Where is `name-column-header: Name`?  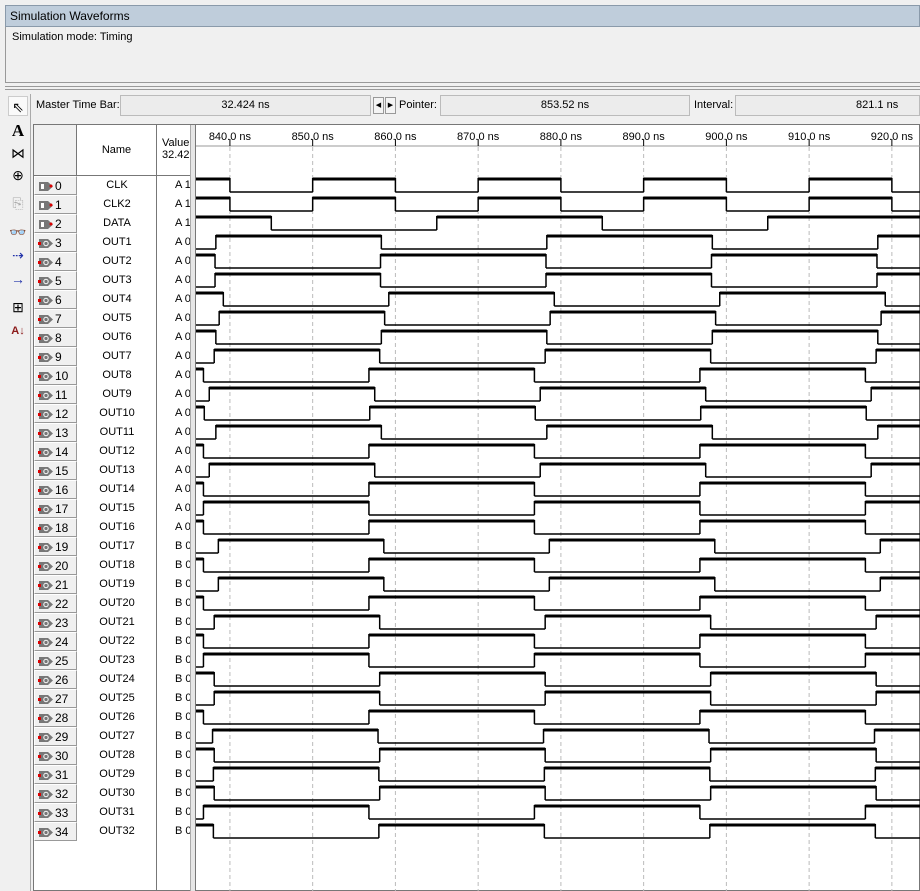 name-column-header: Name is located at coordinates (117, 150).